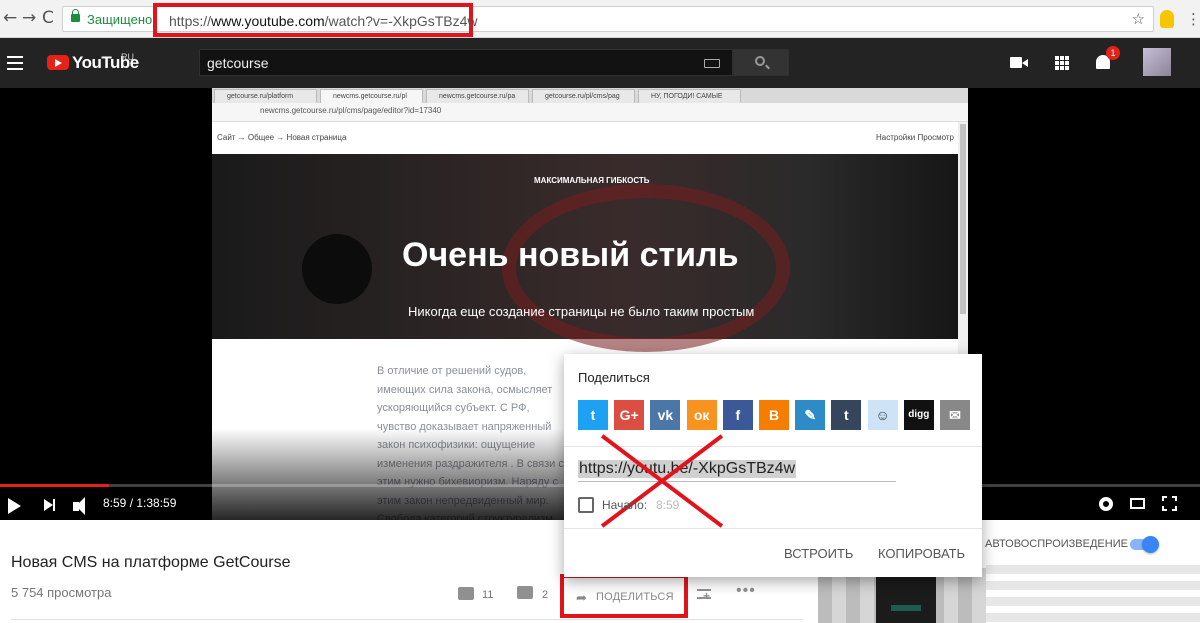  Describe the element at coordinates (915, 137) in the screenshot. I see `recorded-settings-links: Настройки Просмотр` at that location.